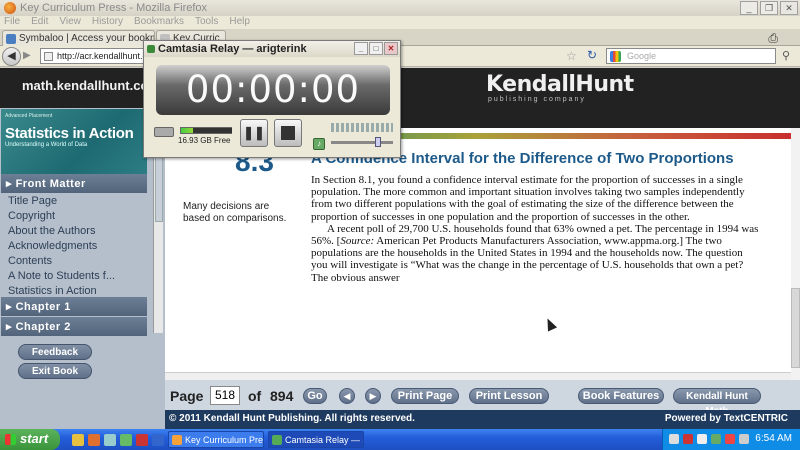  Describe the element at coordinates (373, 396) in the screenshot. I see `next-page-icon: ▶` at that location.